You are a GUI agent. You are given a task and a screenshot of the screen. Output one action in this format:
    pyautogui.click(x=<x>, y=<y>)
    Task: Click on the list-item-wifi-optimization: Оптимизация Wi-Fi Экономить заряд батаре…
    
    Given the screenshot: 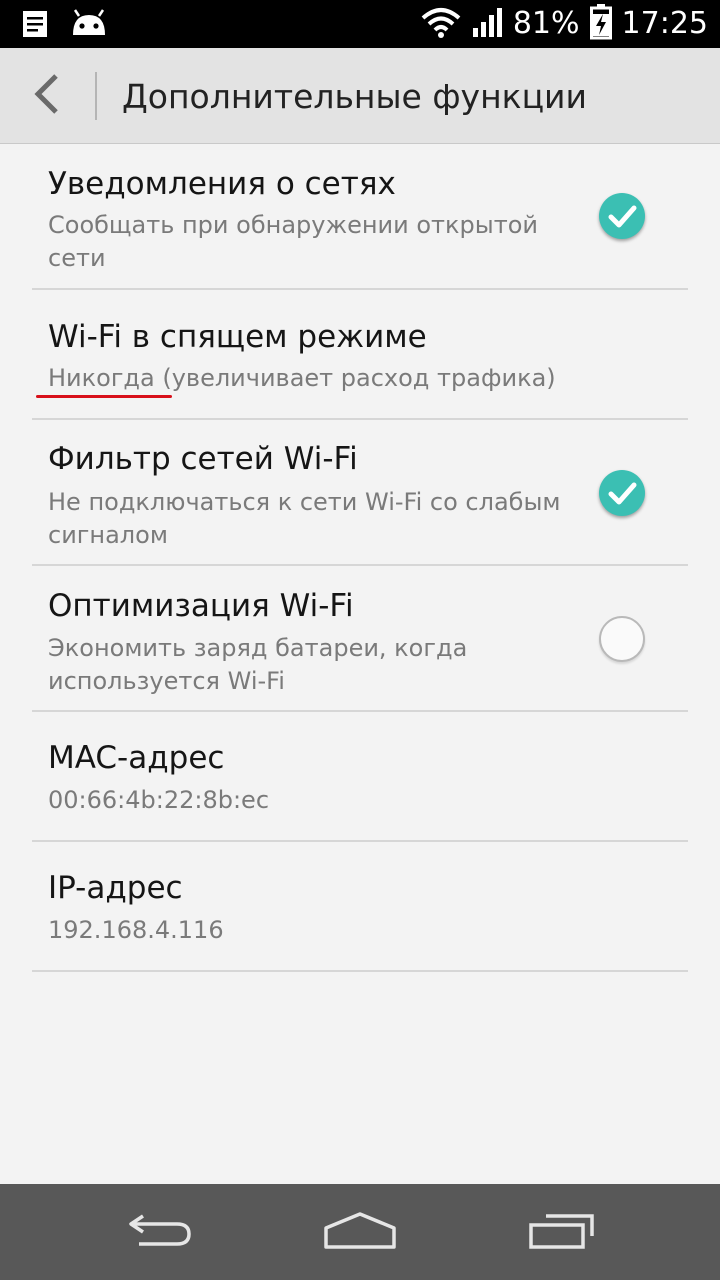 What is the action you would take?
    pyautogui.click(x=360, y=639)
    